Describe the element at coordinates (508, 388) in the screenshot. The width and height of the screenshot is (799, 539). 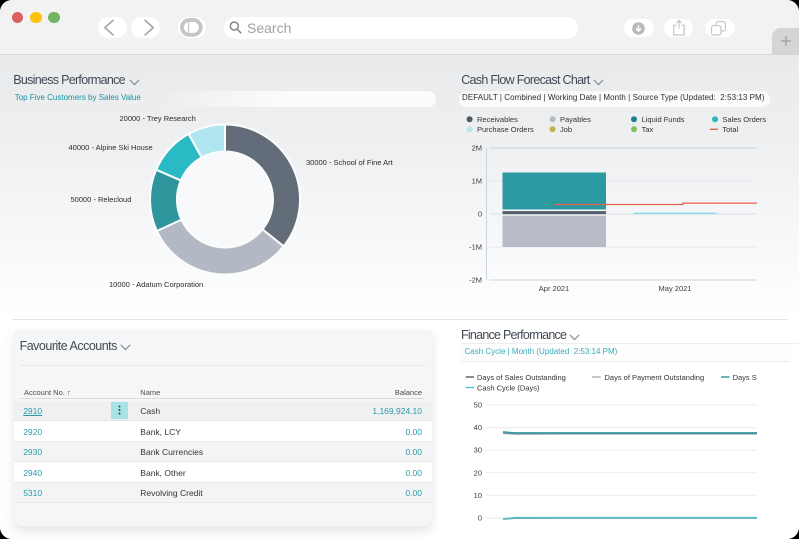
I see `svg-text: Cash Cycle (Days)` at that location.